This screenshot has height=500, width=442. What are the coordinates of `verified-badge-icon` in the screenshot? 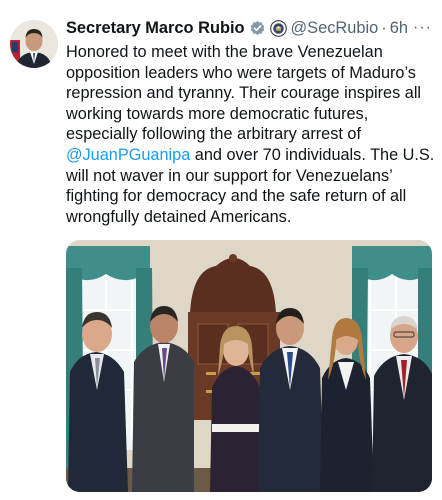 It's located at (257, 28).